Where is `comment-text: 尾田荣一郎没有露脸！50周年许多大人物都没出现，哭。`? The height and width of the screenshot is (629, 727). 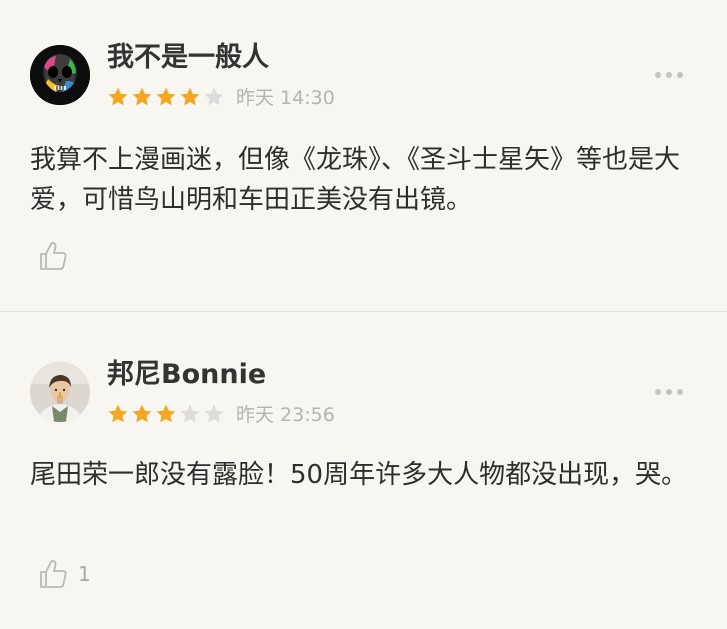
comment-text: 尾田荣一郎没有露脸！50周年许多大人物都没出现，哭。 is located at coordinates (359, 475).